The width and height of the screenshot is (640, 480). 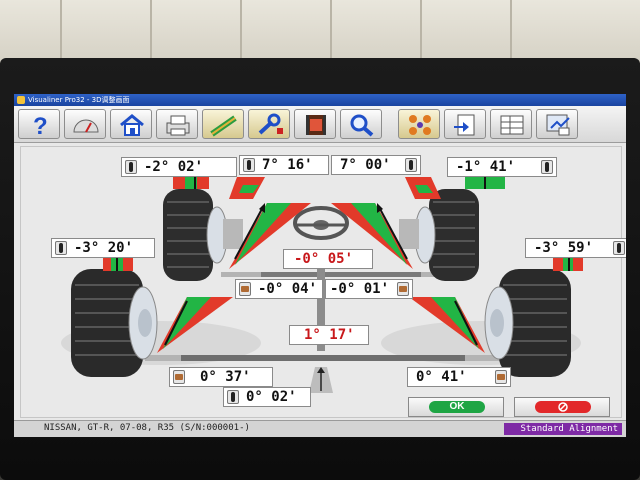 I want to click on wheels-button, so click(x=419, y=124).